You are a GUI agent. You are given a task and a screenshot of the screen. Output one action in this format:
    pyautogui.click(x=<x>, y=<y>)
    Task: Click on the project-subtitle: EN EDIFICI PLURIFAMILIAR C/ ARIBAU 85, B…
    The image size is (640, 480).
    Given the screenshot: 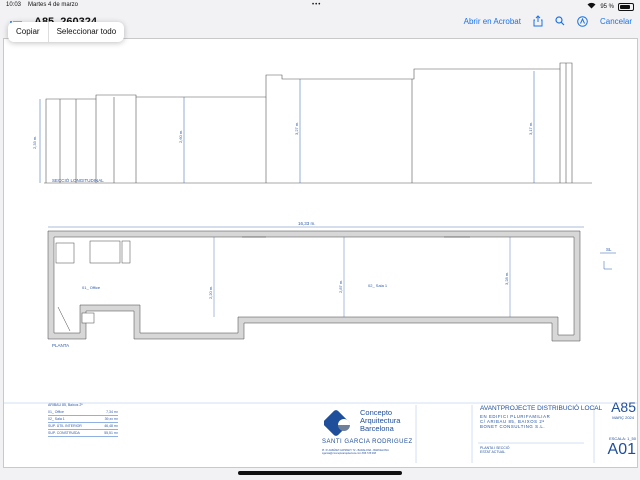 What is the action you would take?
    pyautogui.click(x=515, y=422)
    